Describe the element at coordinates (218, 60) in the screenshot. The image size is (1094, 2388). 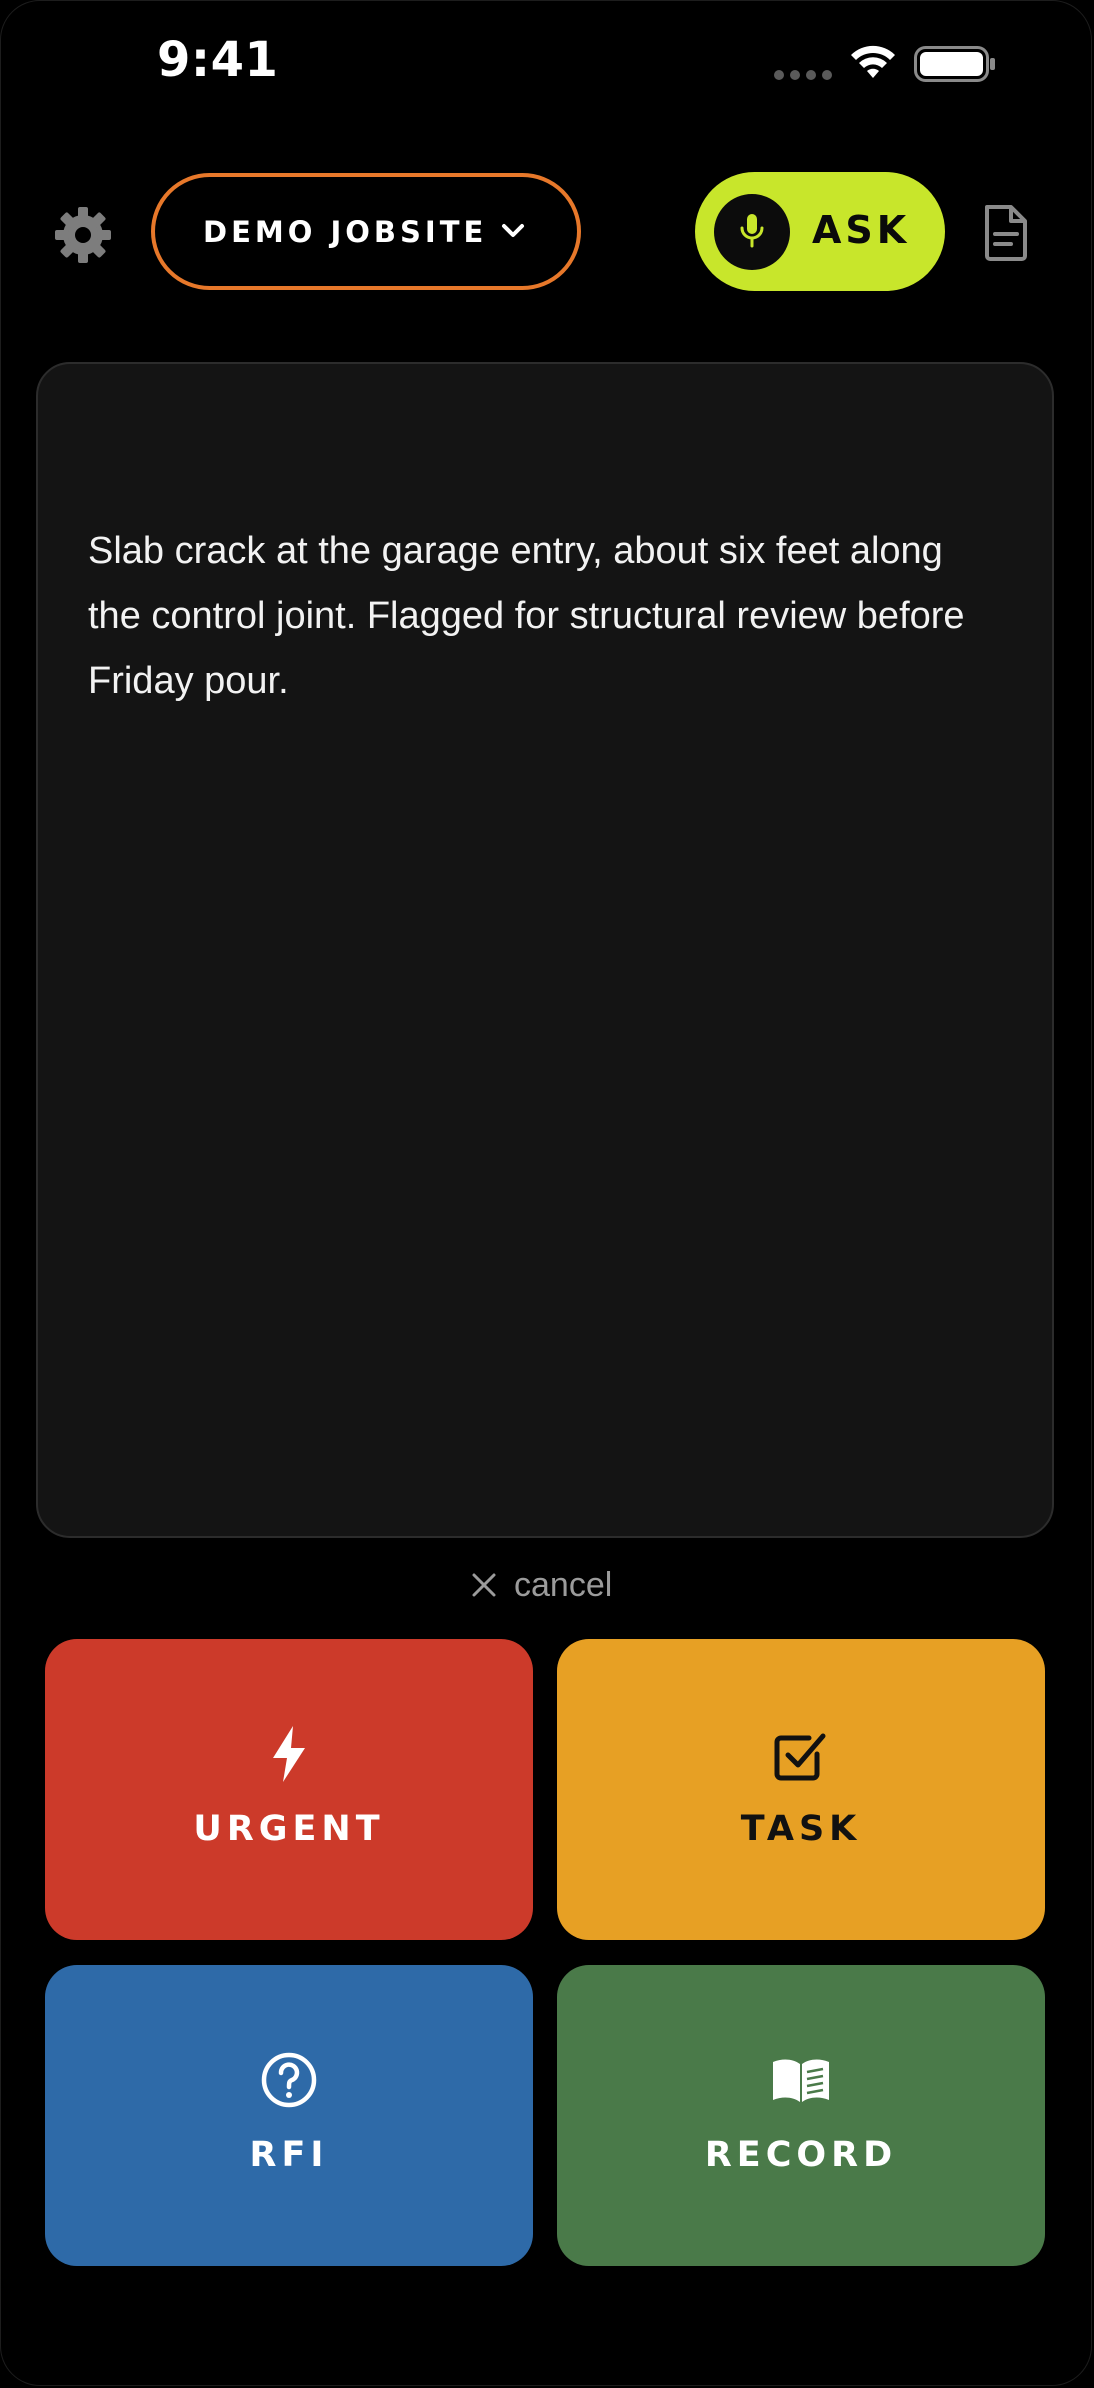
I see `status-time: 9:41` at that location.